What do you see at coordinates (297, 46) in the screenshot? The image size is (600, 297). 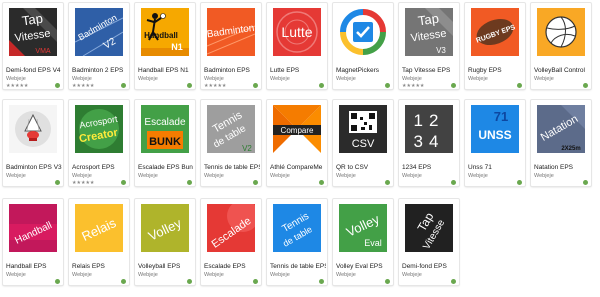 I see `app-card: Lutte Lutte EPS Webjeje` at bounding box center [297, 46].